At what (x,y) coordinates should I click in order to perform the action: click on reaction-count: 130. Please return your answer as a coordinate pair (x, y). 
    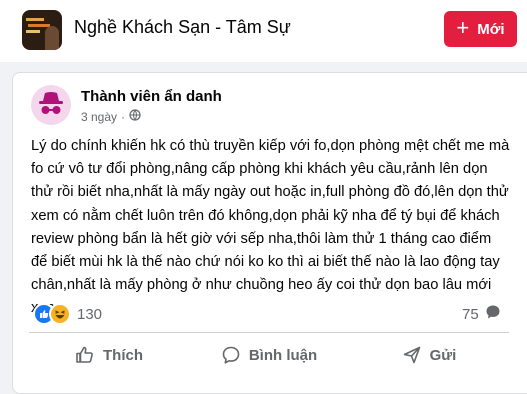
    Looking at the image, I should click on (90, 314).